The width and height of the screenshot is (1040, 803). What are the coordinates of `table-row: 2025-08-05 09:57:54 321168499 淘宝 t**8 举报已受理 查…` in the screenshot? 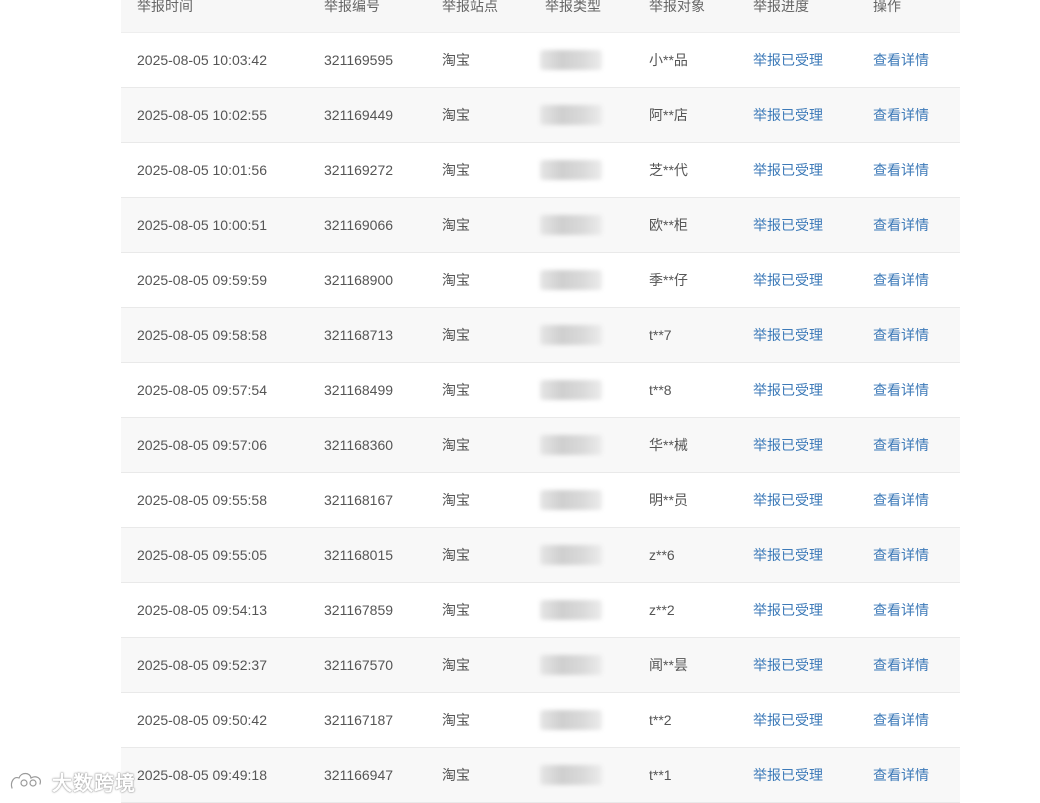 It's located at (540, 390).